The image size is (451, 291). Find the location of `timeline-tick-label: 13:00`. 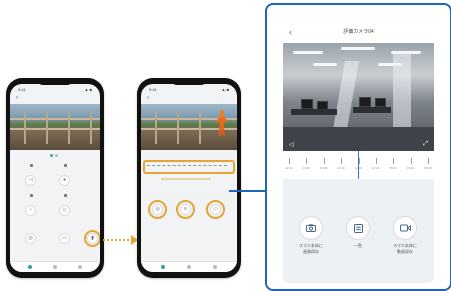

timeline-tick-label: 13:00 is located at coordinates (323, 168).